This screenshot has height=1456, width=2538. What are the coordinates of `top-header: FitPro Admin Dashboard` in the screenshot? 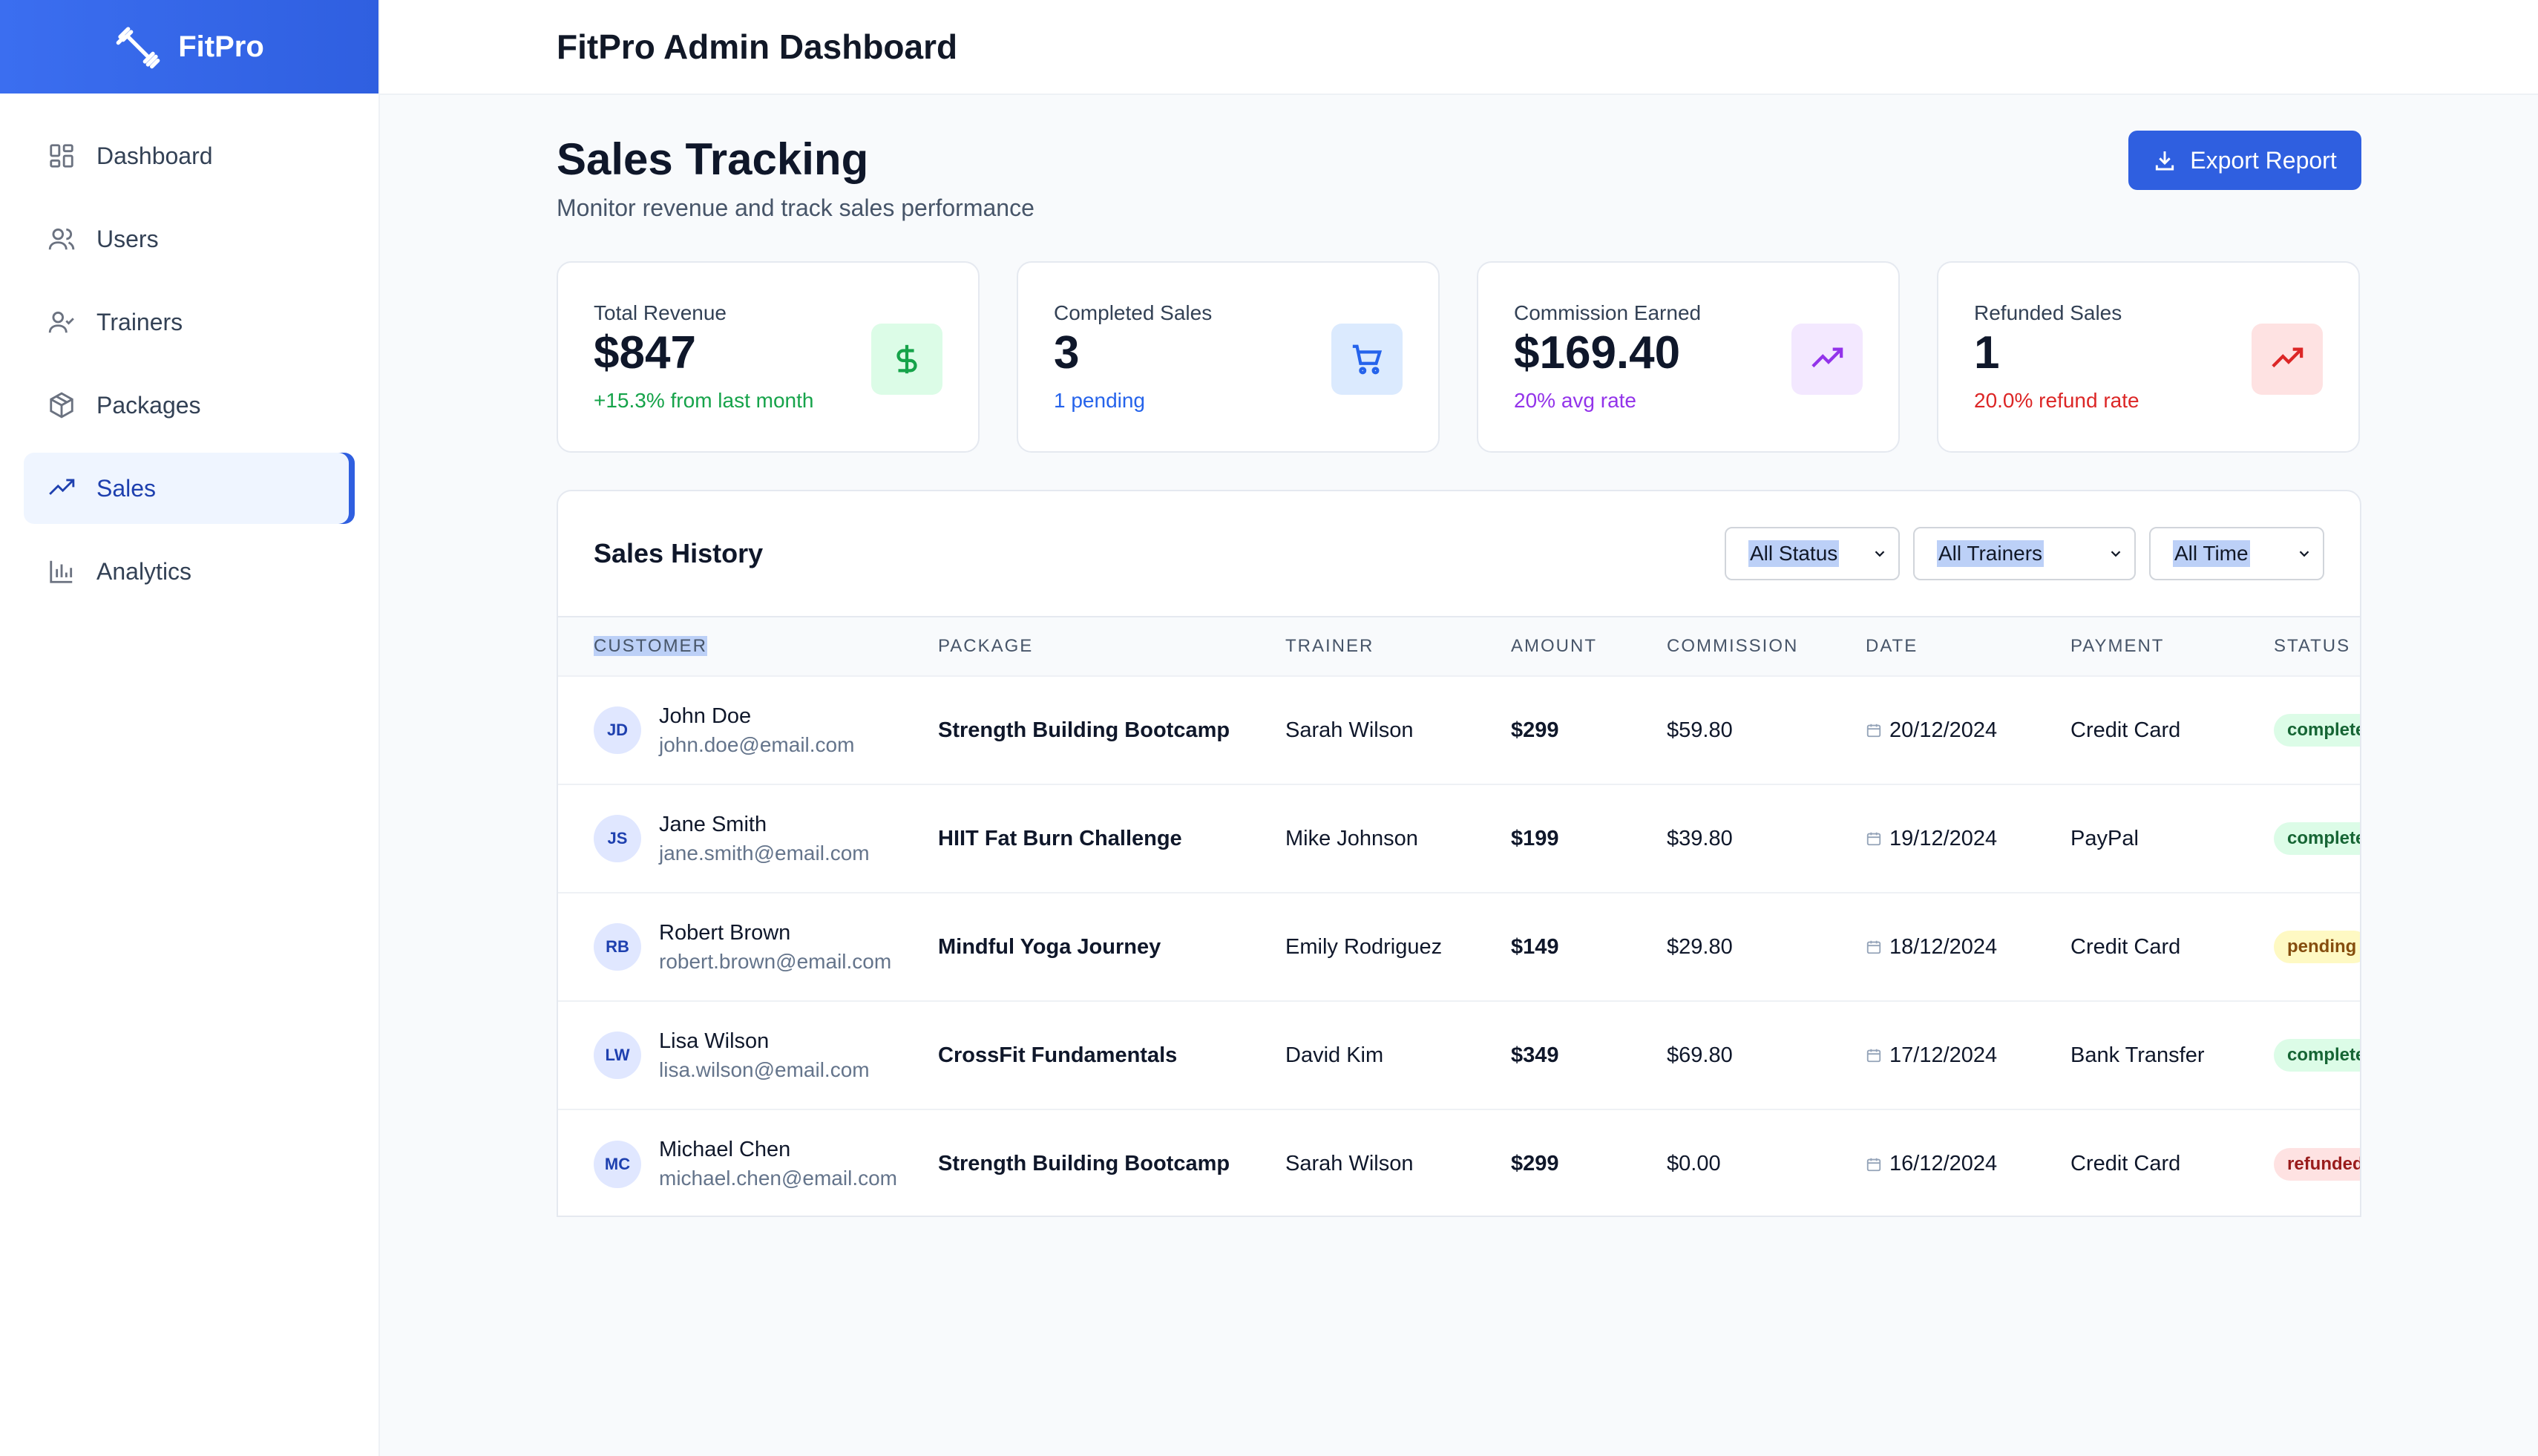 It's located at (1459, 48).